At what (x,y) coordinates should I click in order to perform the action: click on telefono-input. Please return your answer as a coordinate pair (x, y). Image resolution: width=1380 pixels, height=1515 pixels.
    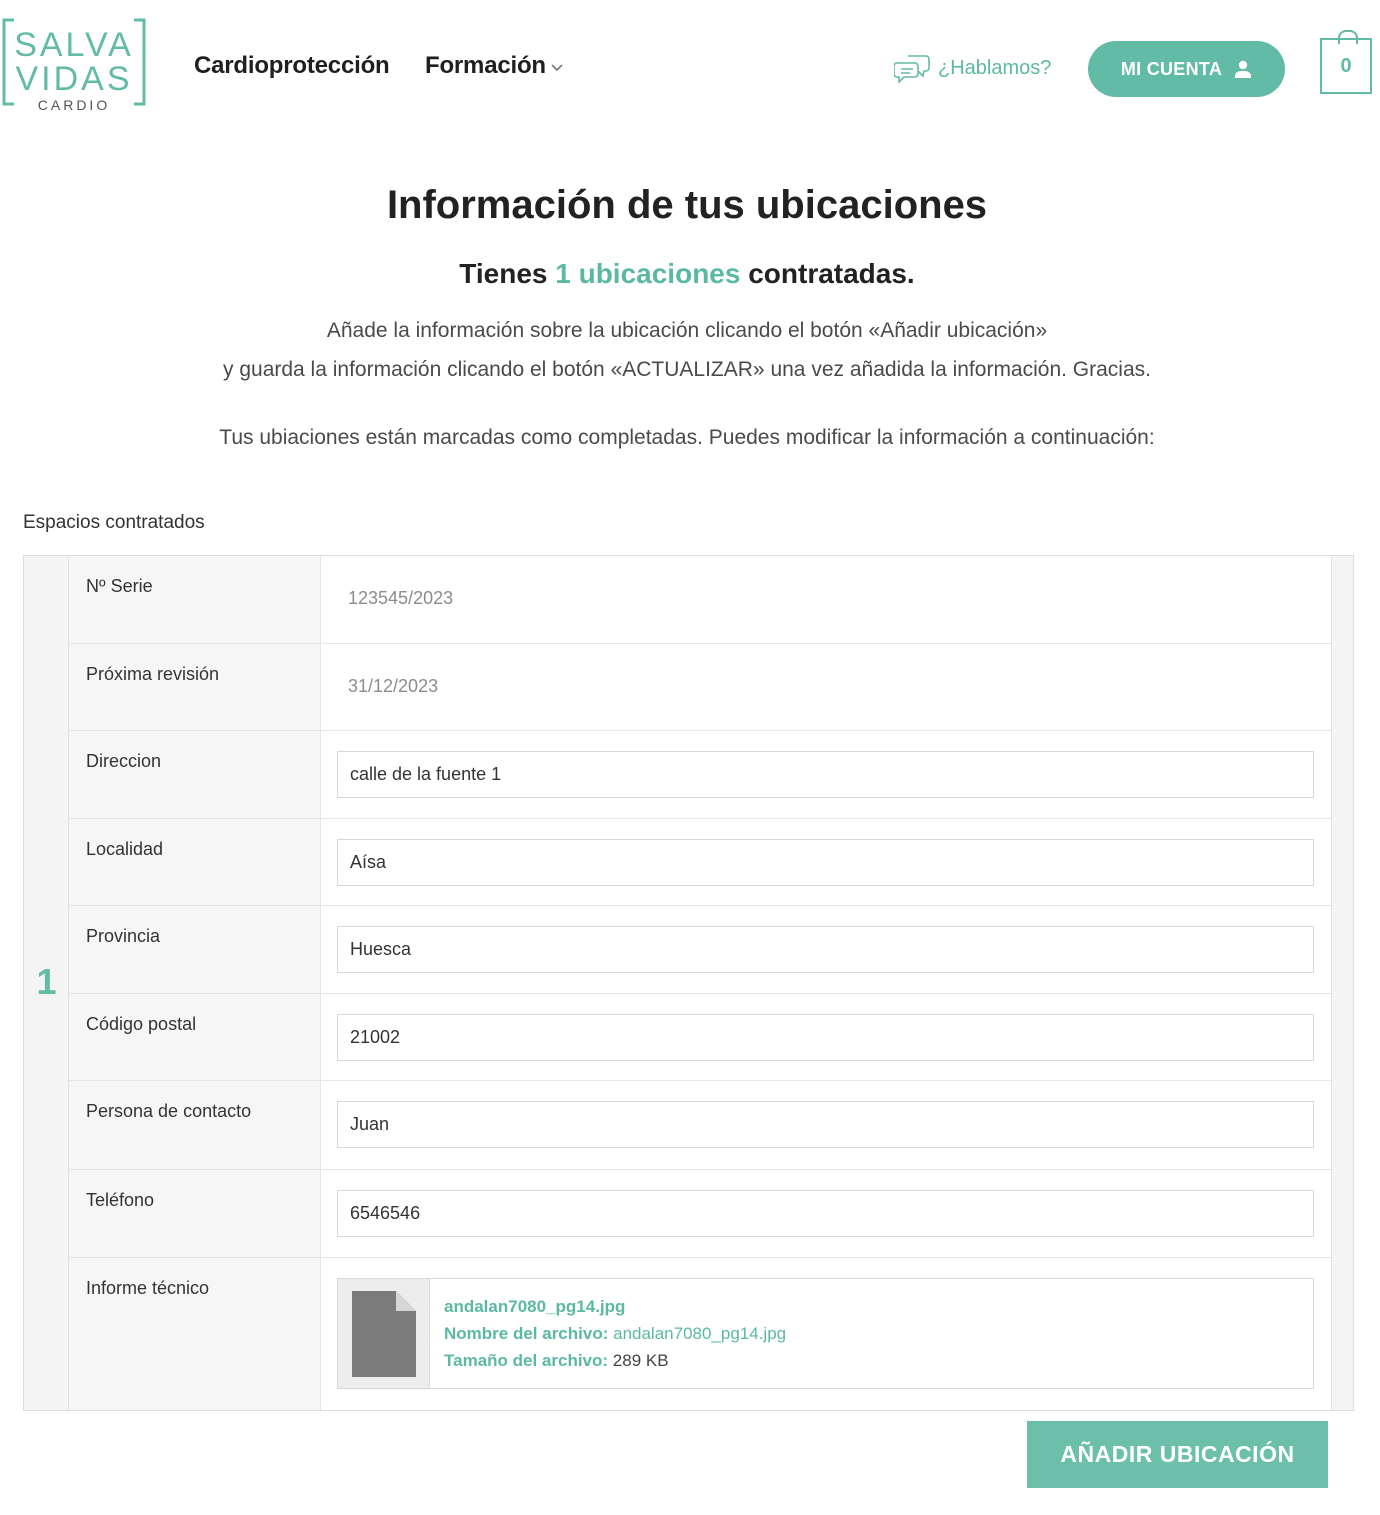
    Looking at the image, I should click on (825, 1213).